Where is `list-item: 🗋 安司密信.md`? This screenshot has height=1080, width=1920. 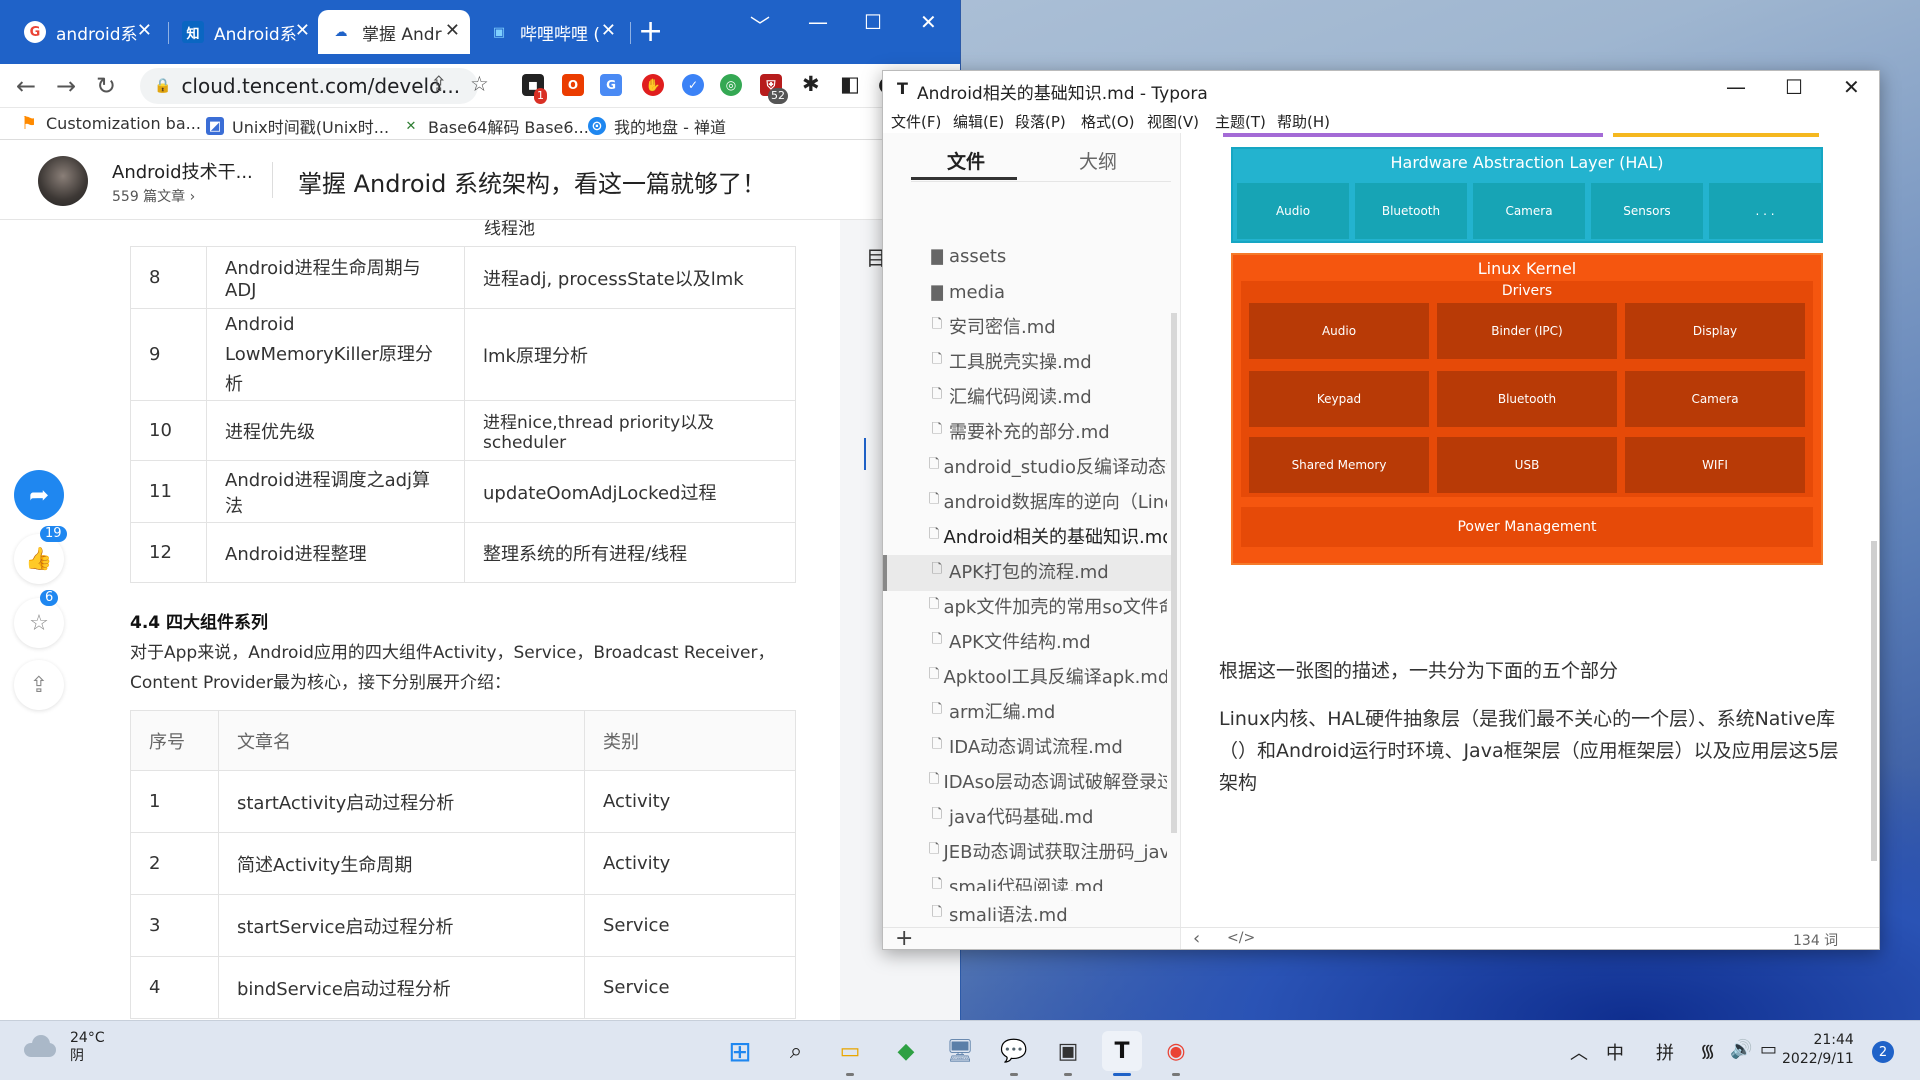 list-item: 🗋 安司密信.md is located at coordinates (1048, 326).